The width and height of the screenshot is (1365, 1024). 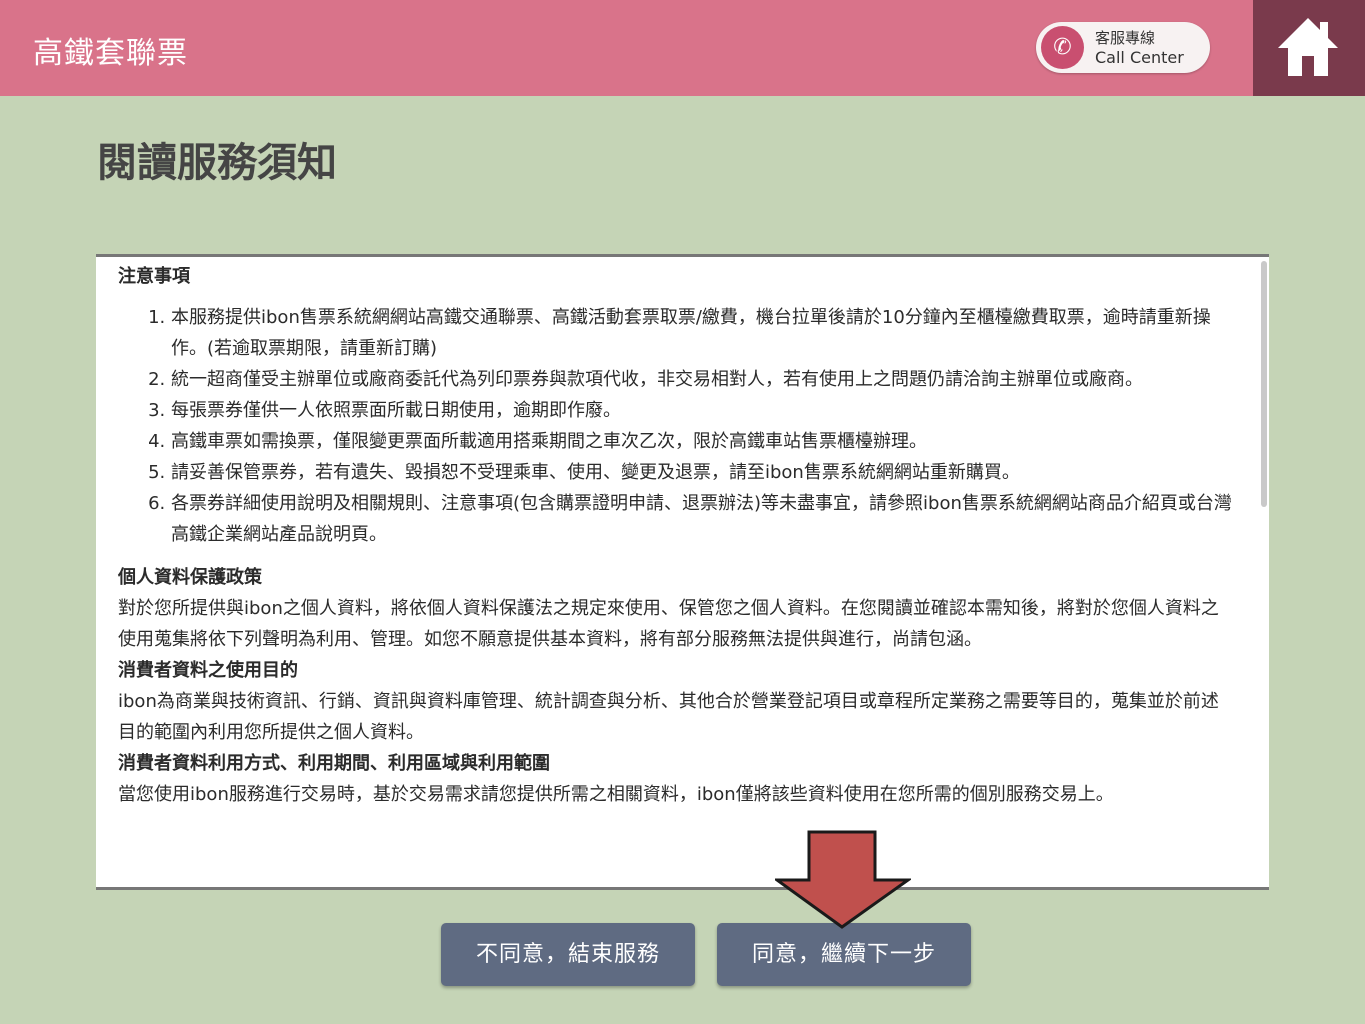 I want to click on scrollbar, so click(x=1264, y=384).